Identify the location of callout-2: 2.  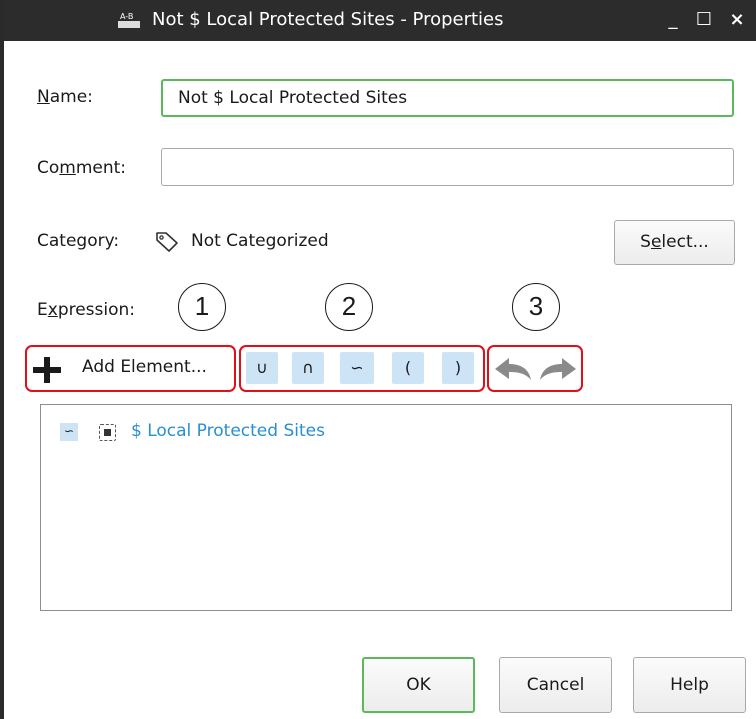
(349, 307).